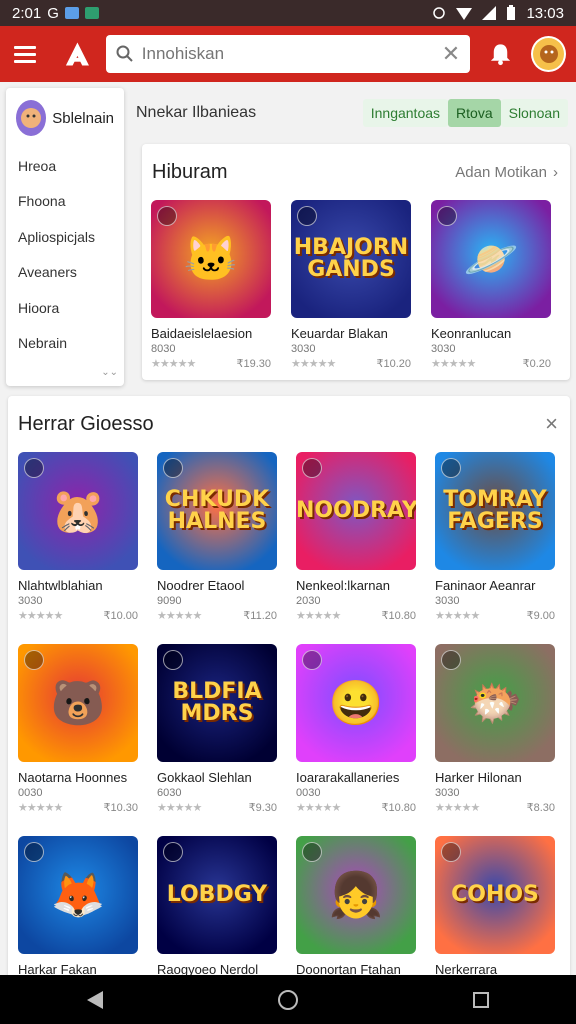 This screenshot has height=1024, width=576. I want to click on game-thumbnail: 🐡, so click(495, 703).